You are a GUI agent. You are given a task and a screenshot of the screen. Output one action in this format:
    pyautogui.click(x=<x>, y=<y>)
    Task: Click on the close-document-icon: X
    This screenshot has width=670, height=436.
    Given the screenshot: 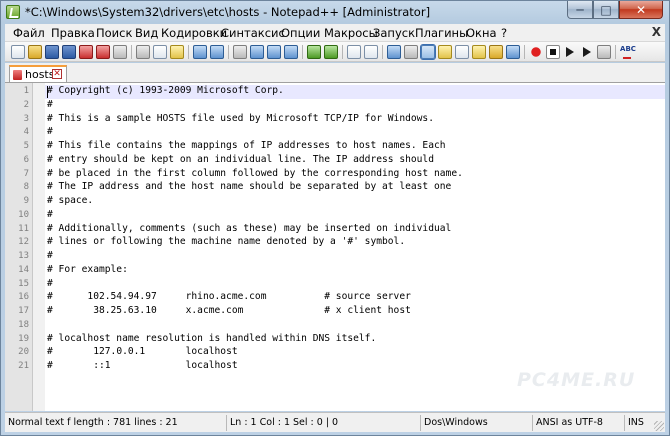 What is the action you would take?
    pyautogui.click(x=656, y=32)
    